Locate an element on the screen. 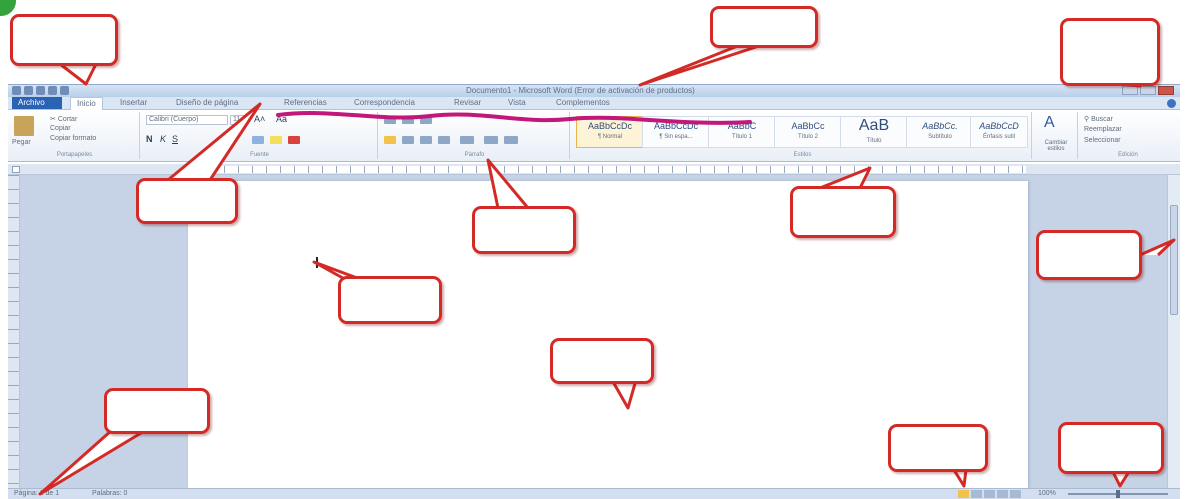  tab-diseno-de-pagina: Diseño de página is located at coordinates (207, 102).